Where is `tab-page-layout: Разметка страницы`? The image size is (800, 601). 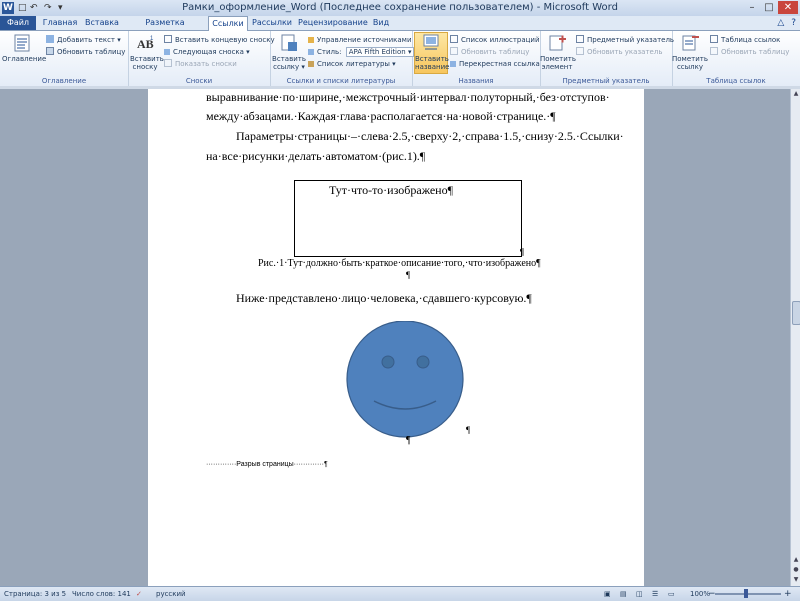
tab-page-layout: Разметка страницы is located at coordinates (165, 28).